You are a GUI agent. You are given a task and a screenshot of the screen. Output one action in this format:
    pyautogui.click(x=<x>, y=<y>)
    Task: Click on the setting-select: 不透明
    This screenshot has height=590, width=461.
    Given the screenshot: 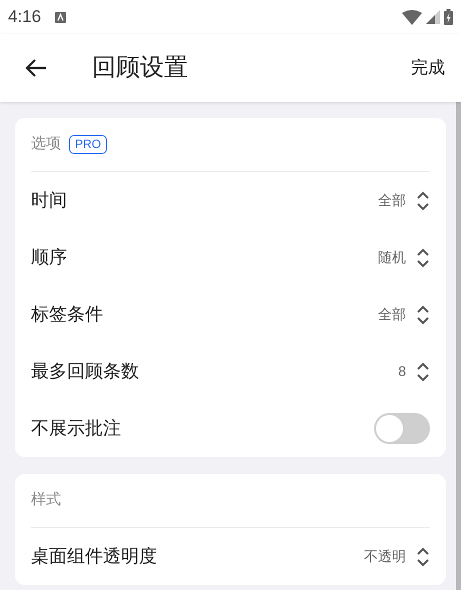 What is the action you would take?
    pyautogui.click(x=397, y=556)
    